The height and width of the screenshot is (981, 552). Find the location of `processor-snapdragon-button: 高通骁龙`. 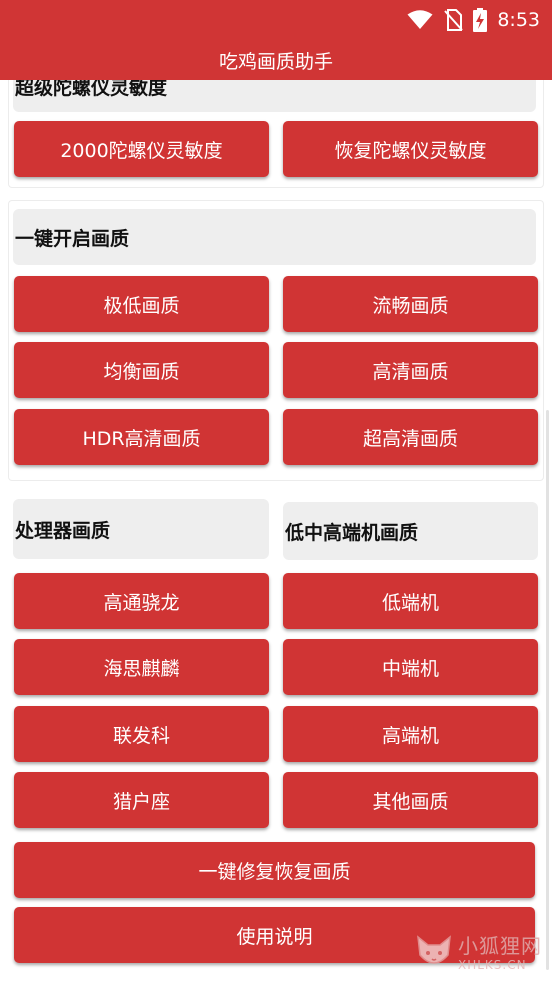

processor-snapdragon-button: 高通骁龙 is located at coordinates (141, 601).